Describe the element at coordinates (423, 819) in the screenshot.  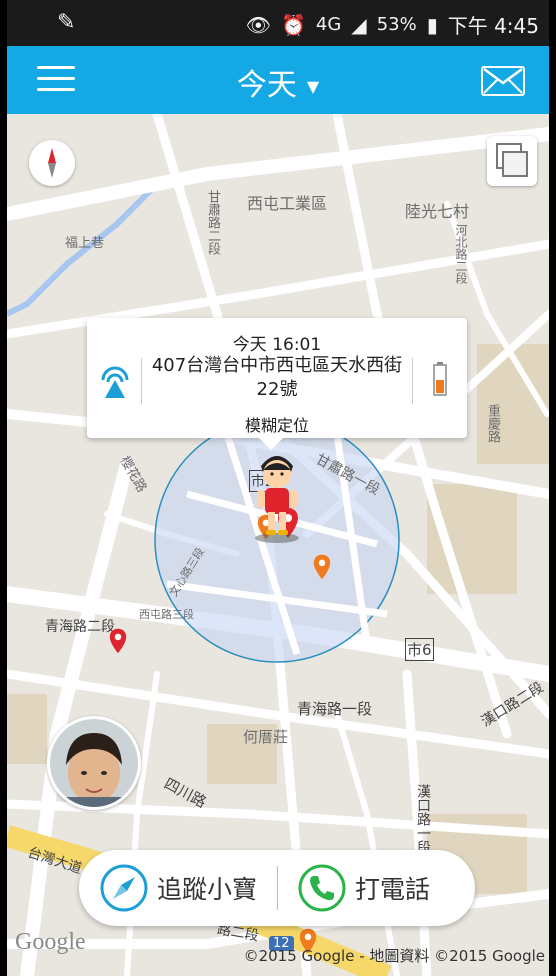
I see `map-label: 漢口路一段` at that location.